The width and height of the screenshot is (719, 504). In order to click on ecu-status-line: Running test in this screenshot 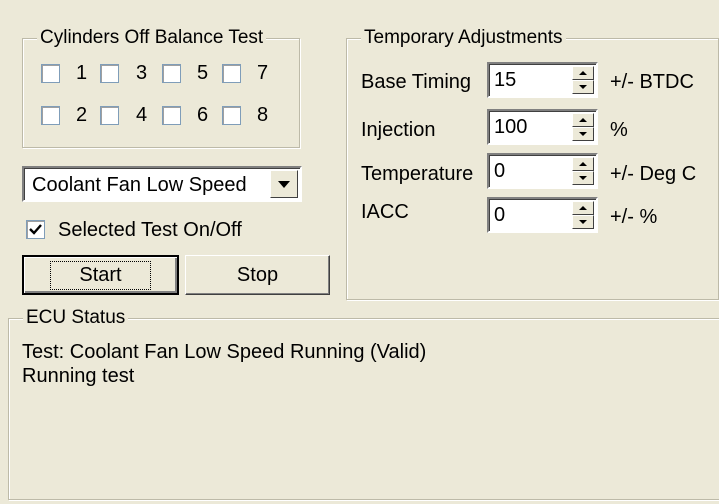, I will do `click(78, 376)`.